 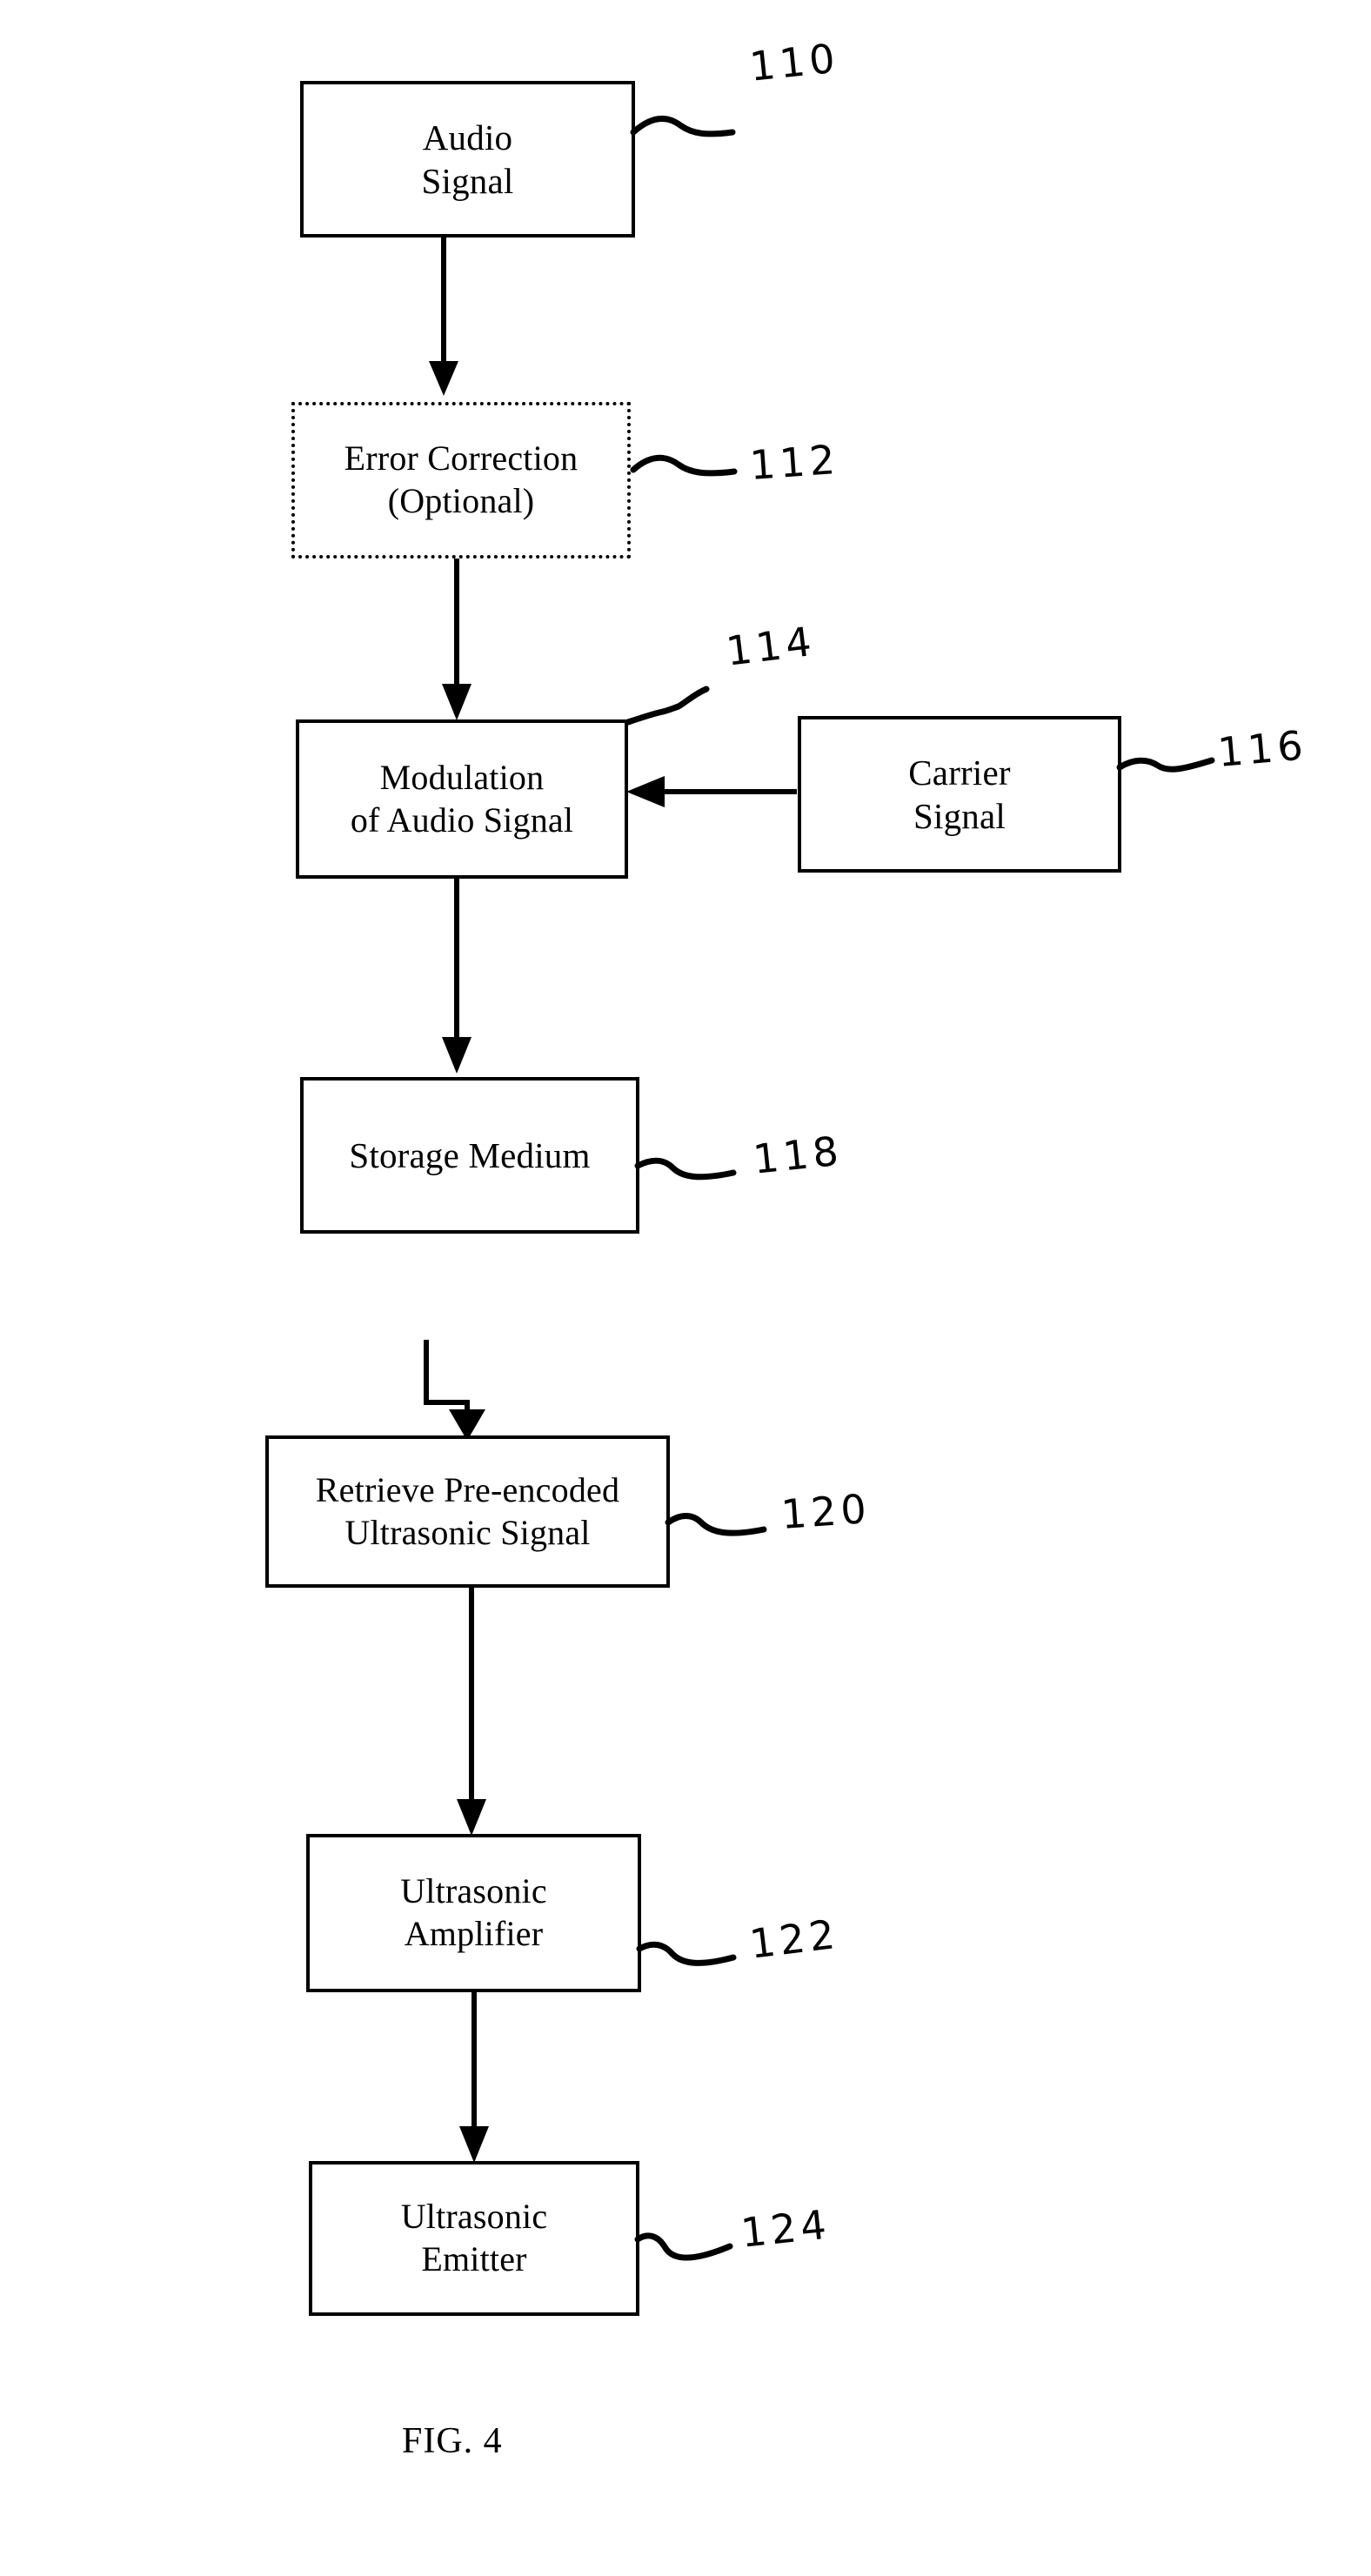 What do you see at coordinates (794, 62) in the screenshot?
I see `reference-numeral-110: 110` at bounding box center [794, 62].